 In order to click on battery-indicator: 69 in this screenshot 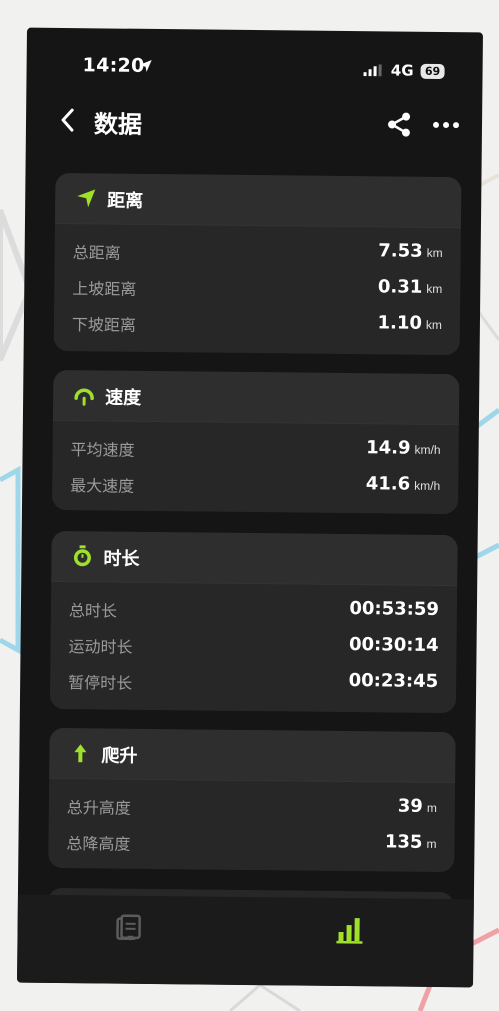, I will do `click(432, 71)`.